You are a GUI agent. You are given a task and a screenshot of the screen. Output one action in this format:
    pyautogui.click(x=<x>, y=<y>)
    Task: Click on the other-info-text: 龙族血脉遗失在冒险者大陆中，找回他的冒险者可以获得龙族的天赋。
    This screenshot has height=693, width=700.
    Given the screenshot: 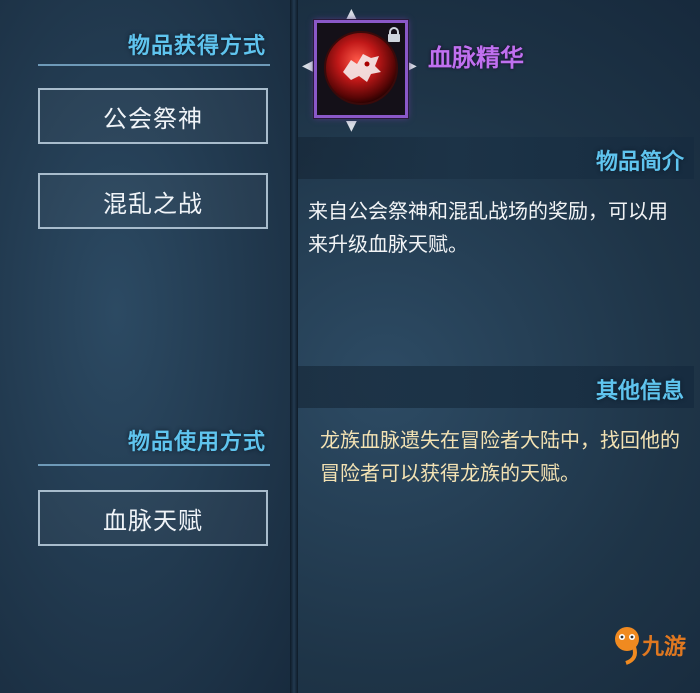 What is the action you would take?
    pyautogui.click(x=500, y=456)
    